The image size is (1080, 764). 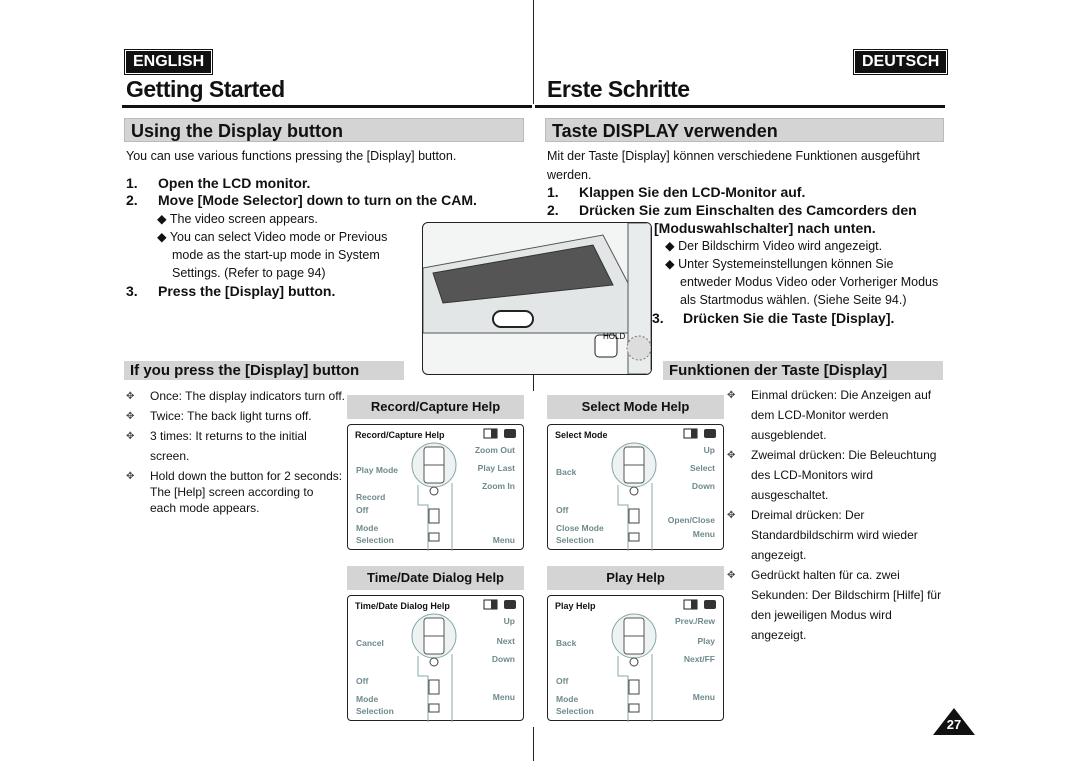 What do you see at coordinates (580, 528) in the screenshot?
I see `callout-label: Close Mode` at bounding box center [580, 528].